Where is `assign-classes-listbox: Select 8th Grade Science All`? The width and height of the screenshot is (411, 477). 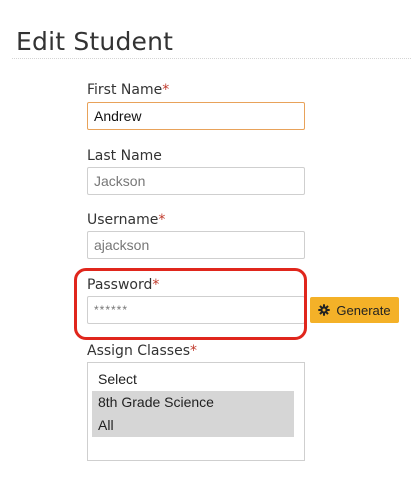
assign-classes-listbox: Select 8th Grade Science All is located at coordinates (196, 411).